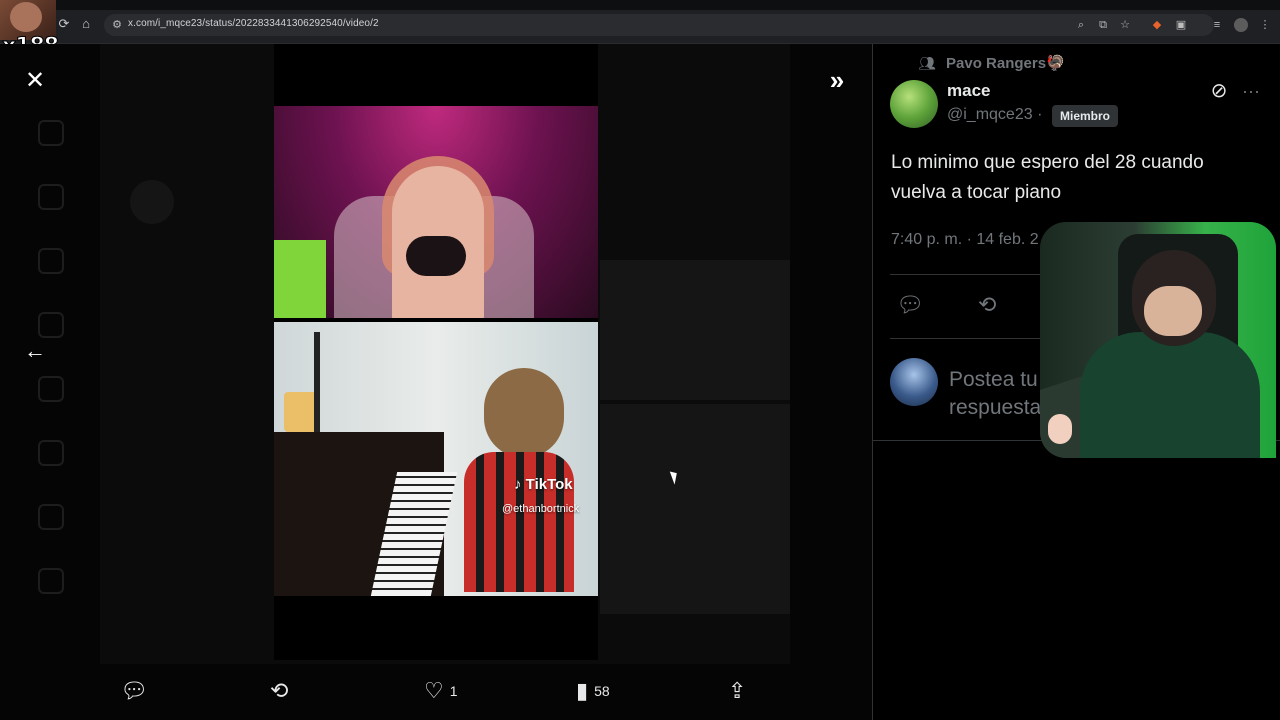 The image size is (1280, 720). I want to click on bar-chart-icon: ▮, so click(582, 690).